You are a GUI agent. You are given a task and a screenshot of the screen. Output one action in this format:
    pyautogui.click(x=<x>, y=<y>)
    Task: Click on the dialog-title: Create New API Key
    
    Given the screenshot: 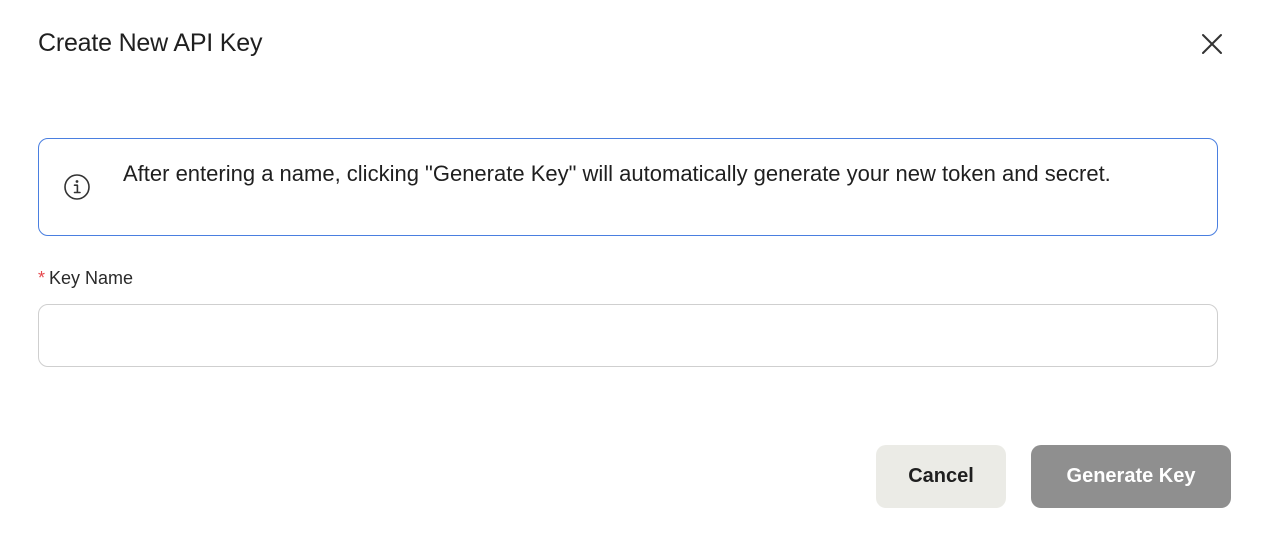 What is the action you would take?
    pyautogui.click(x=150, y=43)
    